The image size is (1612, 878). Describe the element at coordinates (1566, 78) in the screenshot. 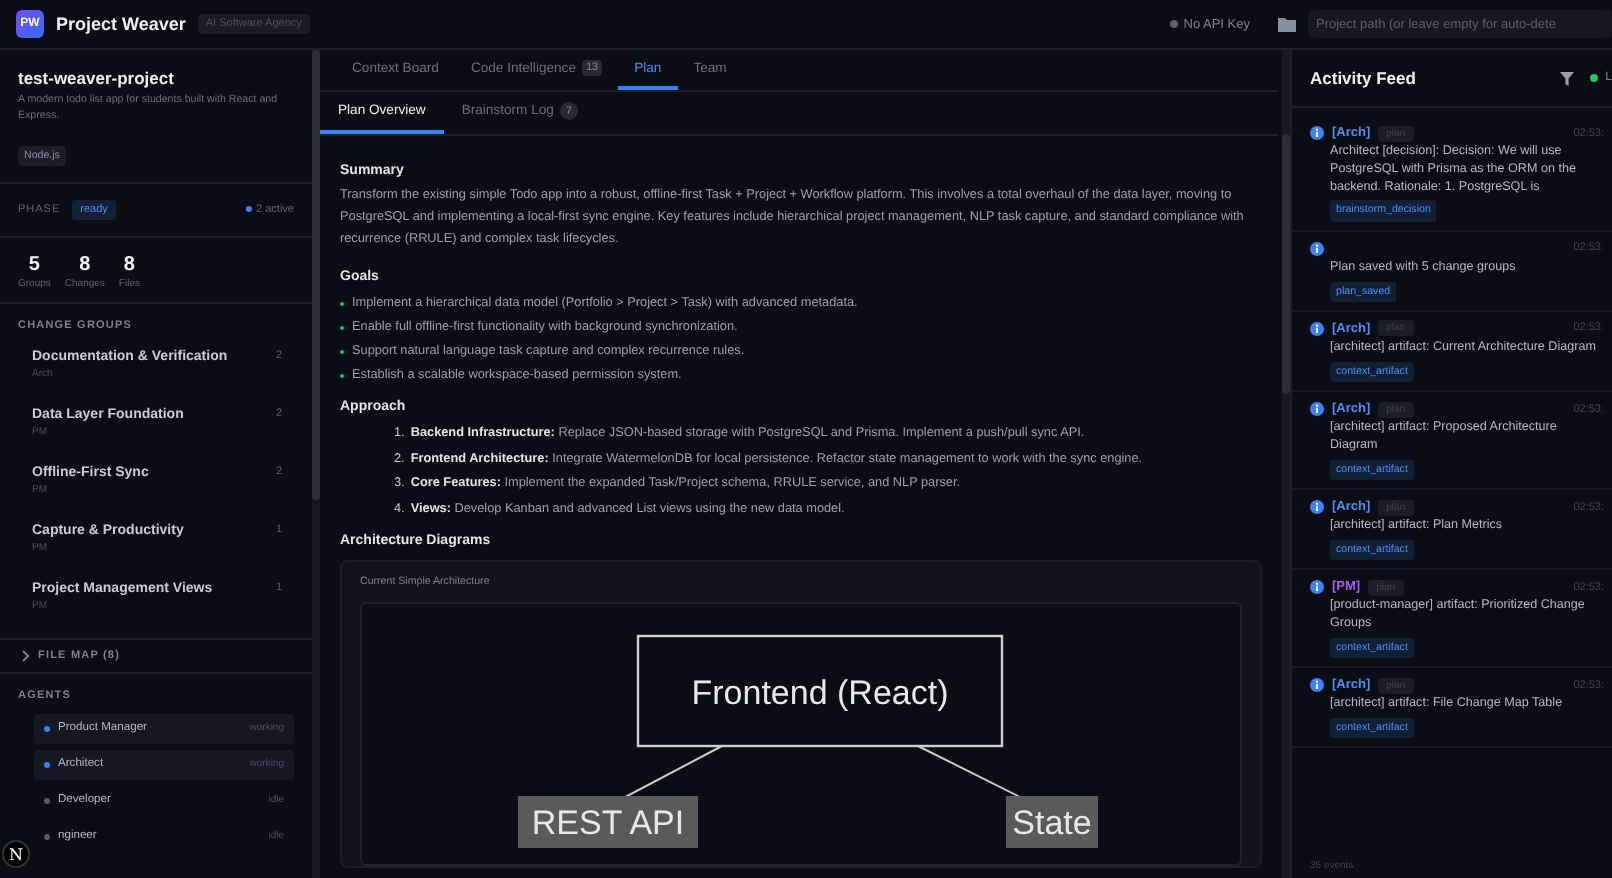

I see `filter-icon` at that location.